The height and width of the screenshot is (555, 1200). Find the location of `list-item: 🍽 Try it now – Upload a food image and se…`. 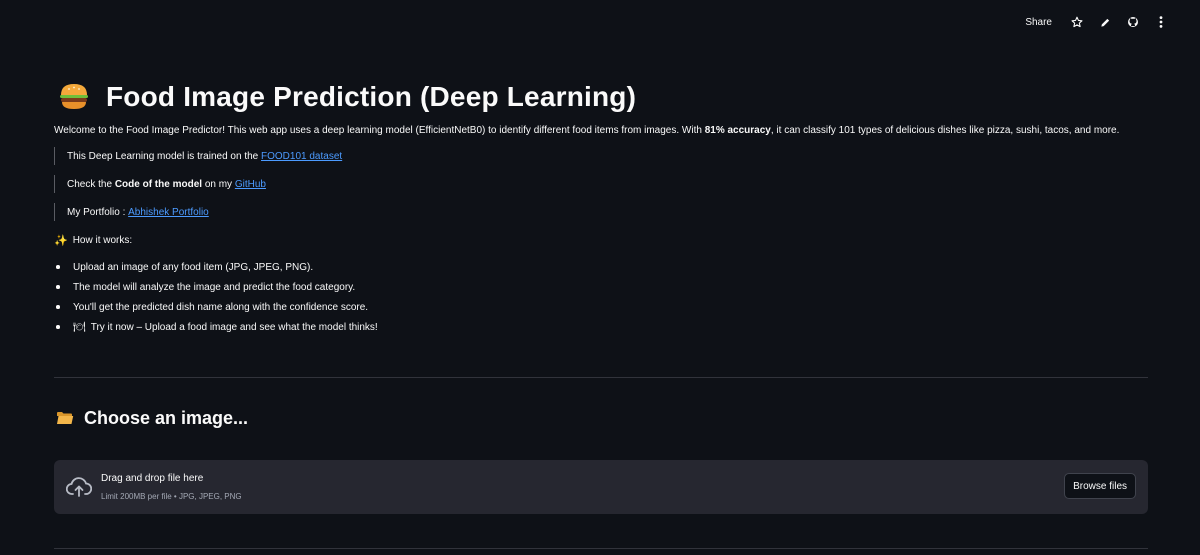

list-item: 🍽 Try it now – Upload a food image and se… is located at coordinates (601, 327).